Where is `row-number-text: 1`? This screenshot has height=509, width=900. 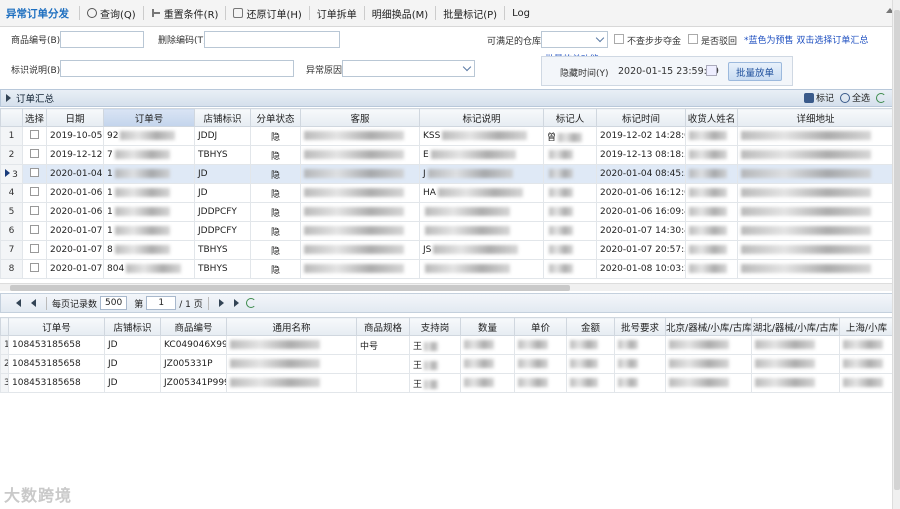
row-number-text: 1 is located at coordinates (11, 136).